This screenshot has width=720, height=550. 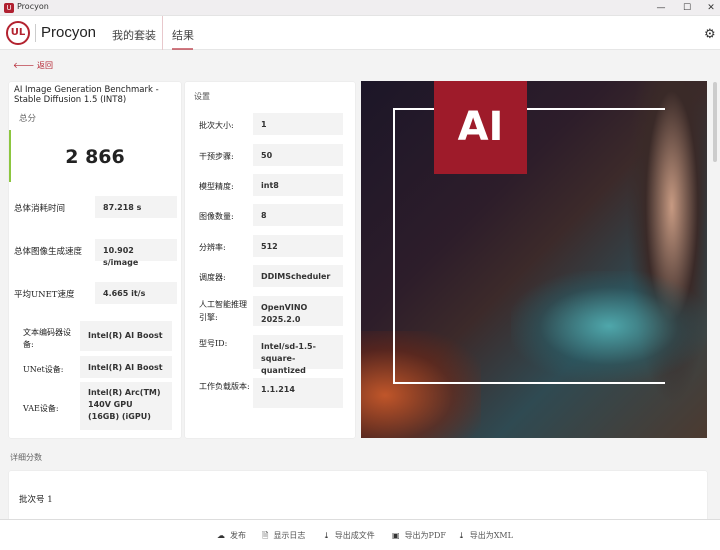 I want to click on score-label: 总分, so click(x=28, y=119).